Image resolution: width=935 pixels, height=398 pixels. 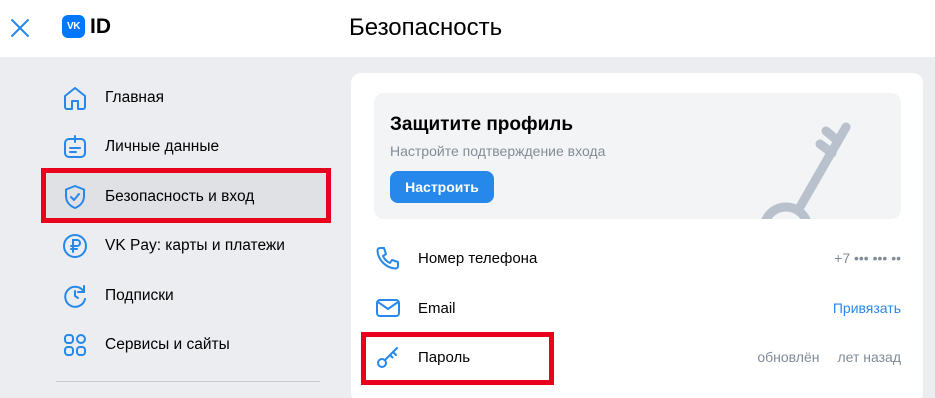 What do you see at coordinates (637, 357) in the screenshot?
I see `password-row: Пароль обновлён лет назад` at bounding box center [637, 357].